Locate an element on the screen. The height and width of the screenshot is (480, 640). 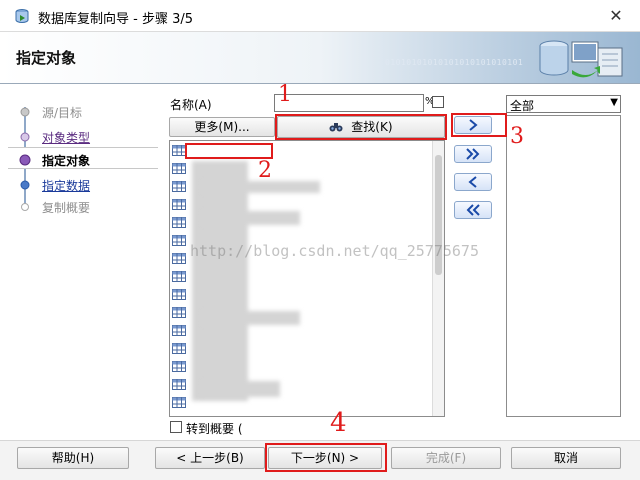
finish-button: 完成(F) is located at coordinates (446, 458).